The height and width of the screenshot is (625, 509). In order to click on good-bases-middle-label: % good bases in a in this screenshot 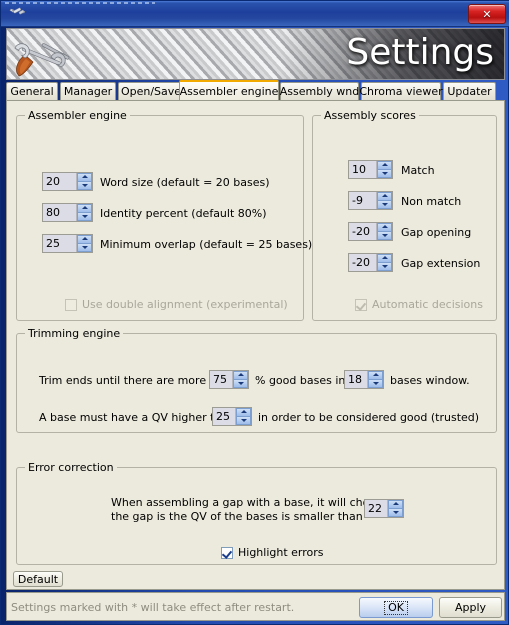, I will do `click(305, 380)`.